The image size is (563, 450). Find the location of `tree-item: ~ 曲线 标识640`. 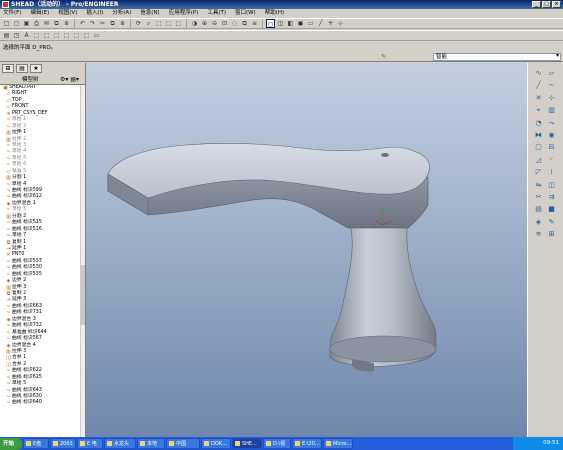

tree-item: ~ 曲线 标识640 is located at coordinates (43, 403).